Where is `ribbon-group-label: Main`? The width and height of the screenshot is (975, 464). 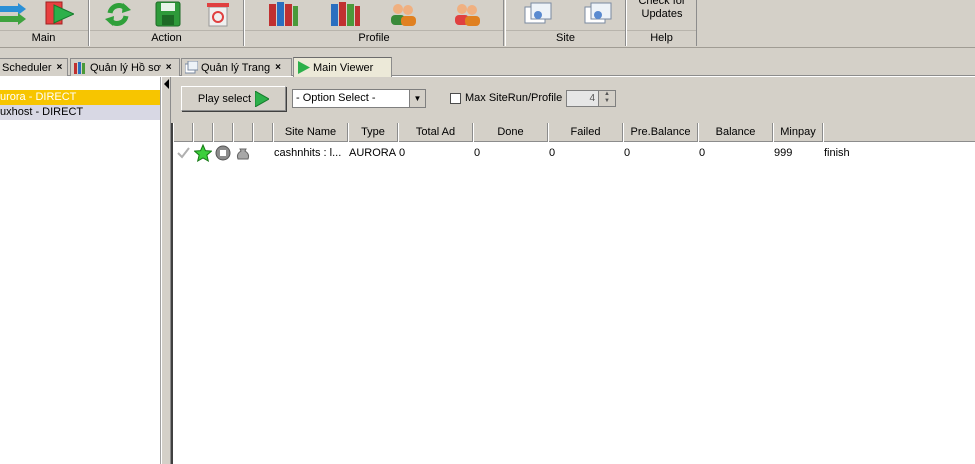
ribbon-group-label: Main is located at coordinates (44, 37).